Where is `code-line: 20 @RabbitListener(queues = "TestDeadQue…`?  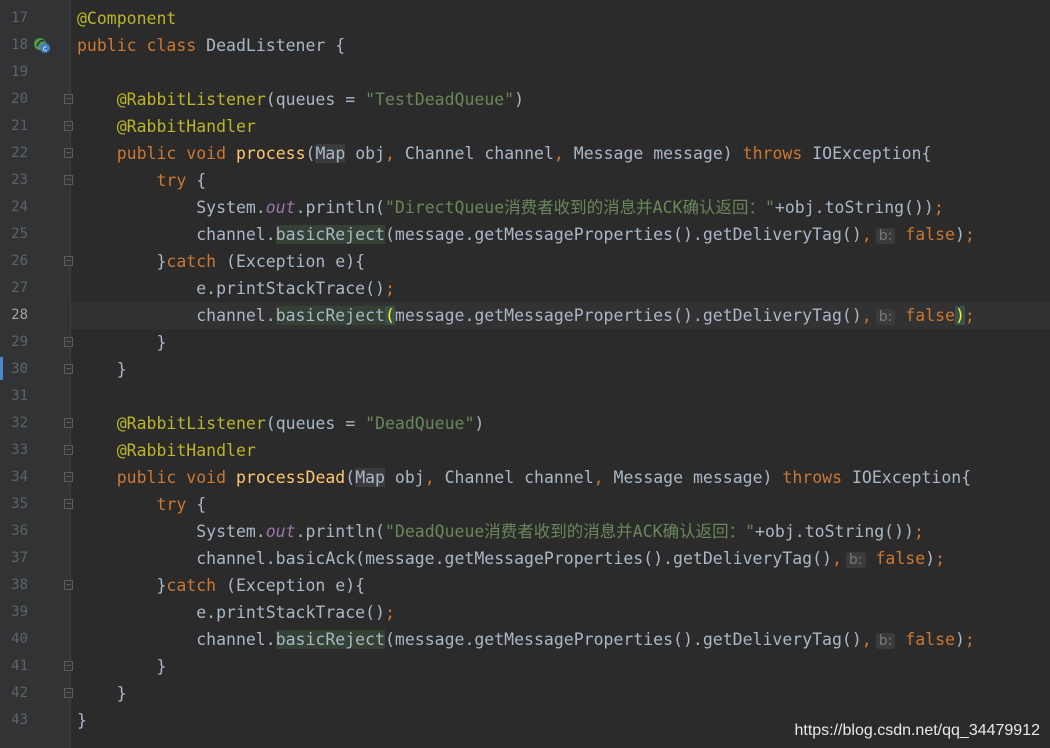
code-line: 20 @RabbitListener(queues = "TestDeadQue… is located at coordinates (525, 99).